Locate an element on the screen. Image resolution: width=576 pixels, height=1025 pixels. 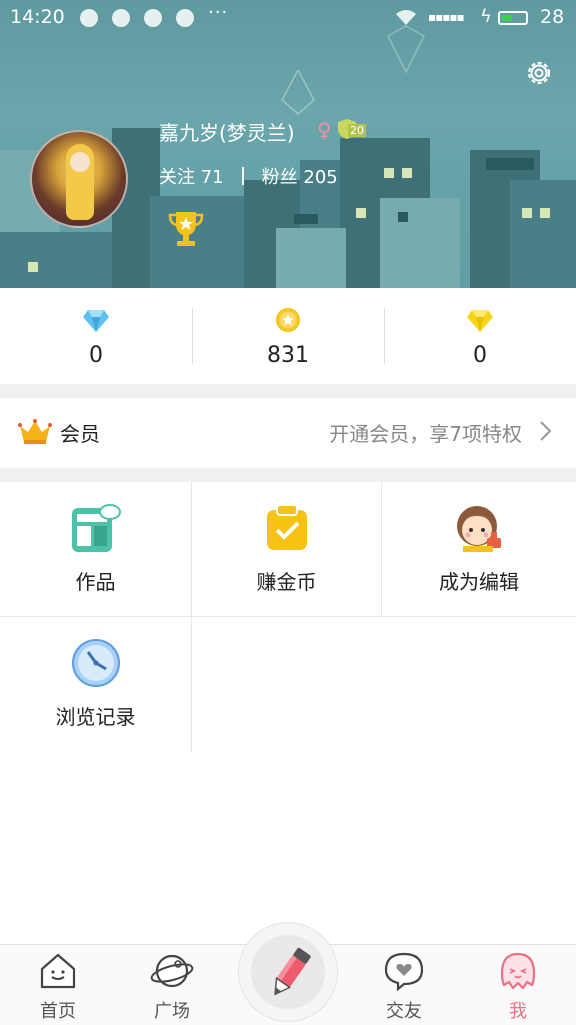
friends-chat-heart-icon is located at coordinates (404, 971).